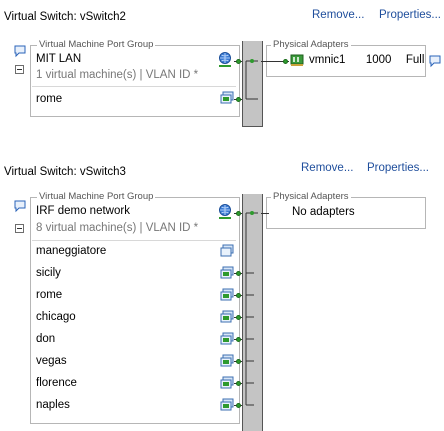 The width and height of the screenshot is (444, 431). What do you see at coordinates (48, 273) in the screenshot?
I see `vm-name: sicily` at bounding box center [48, 273].